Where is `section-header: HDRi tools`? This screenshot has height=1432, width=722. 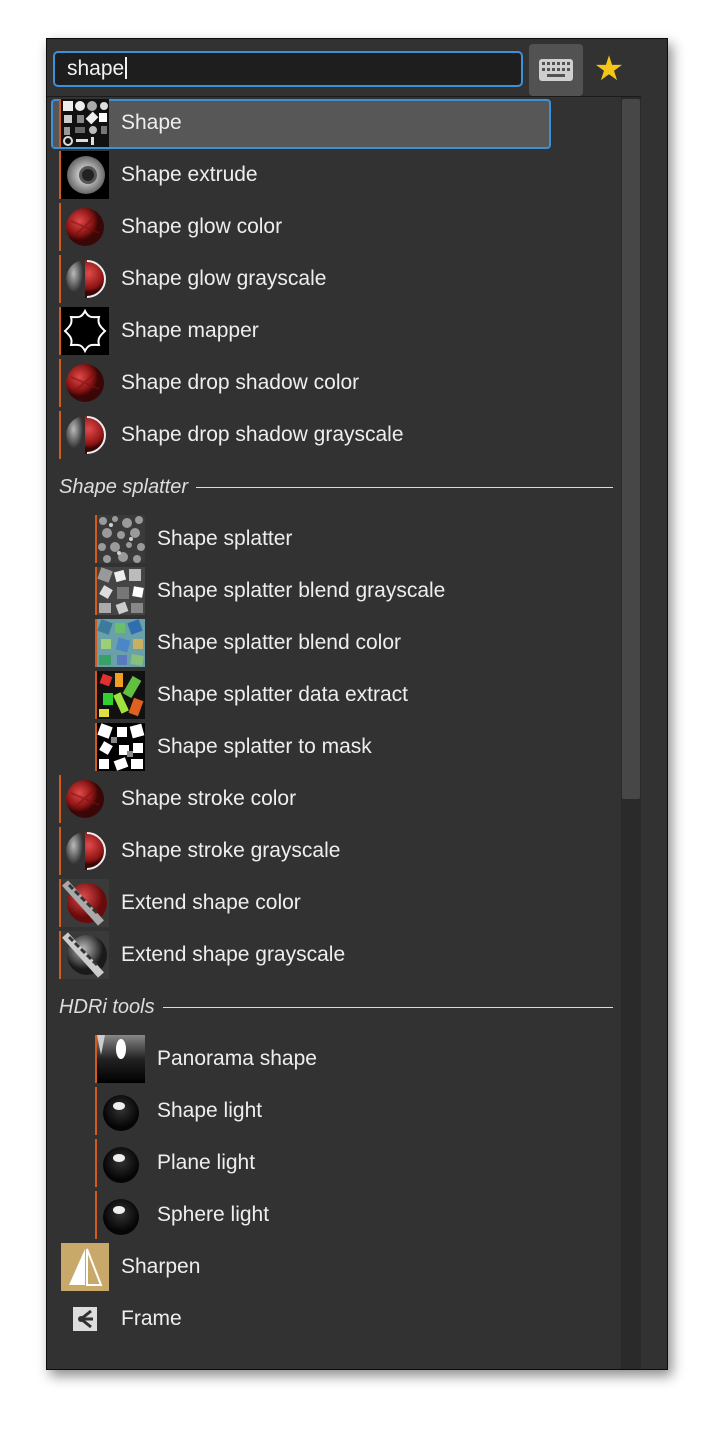
section-header: HDRi tools is located at coordinates (336, 1007).